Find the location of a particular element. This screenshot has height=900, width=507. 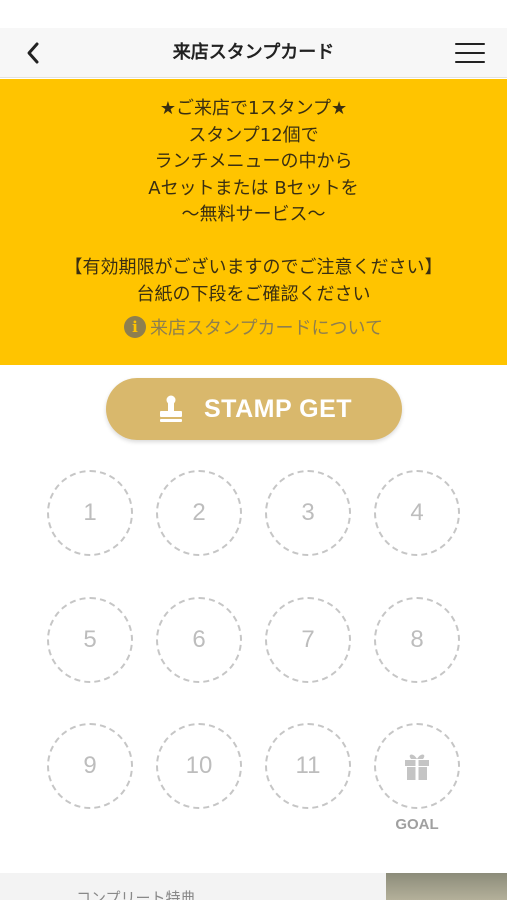

stamp-slot-1: 1 is located at coordinates (90, 513).